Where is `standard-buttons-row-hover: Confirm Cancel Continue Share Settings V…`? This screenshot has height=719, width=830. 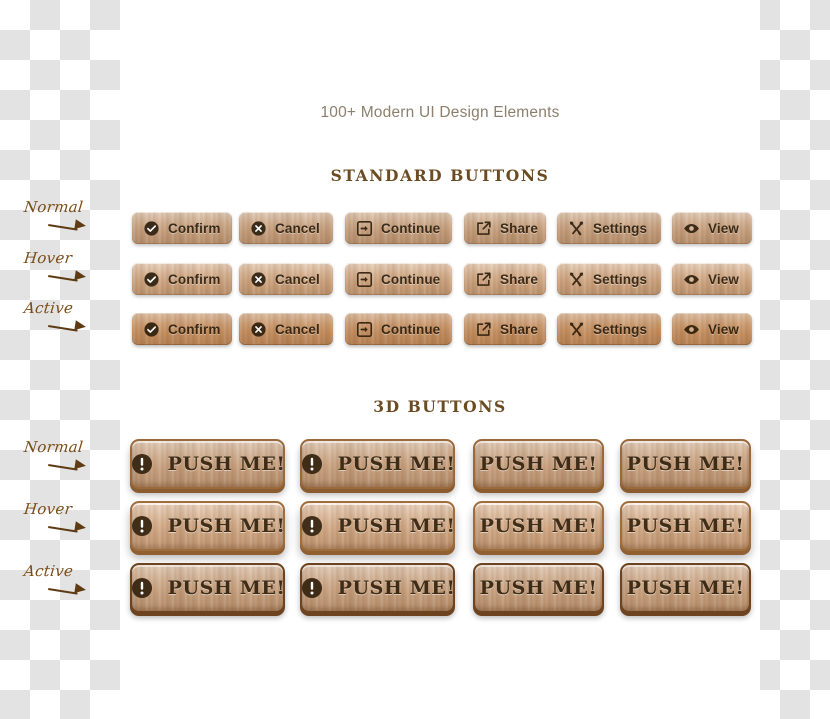
standard-buttons-row-hover: Confirm Cancel Continue Share Settings V… is located at coordinates (448, 279).